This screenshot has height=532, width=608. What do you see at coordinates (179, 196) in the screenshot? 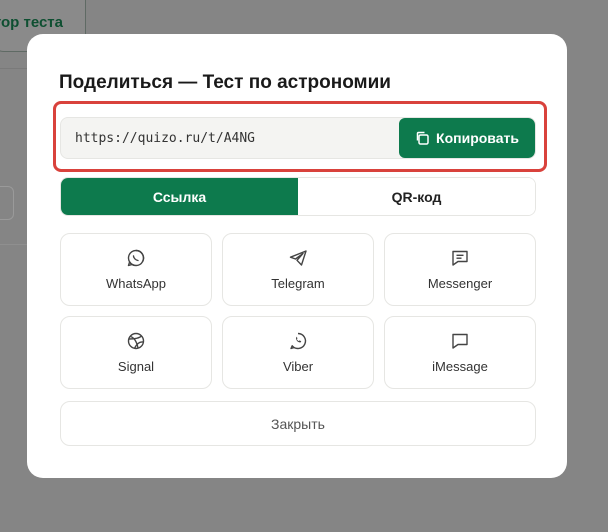
I see `tab-link: Ссылка` at bounding box center [179, 196].